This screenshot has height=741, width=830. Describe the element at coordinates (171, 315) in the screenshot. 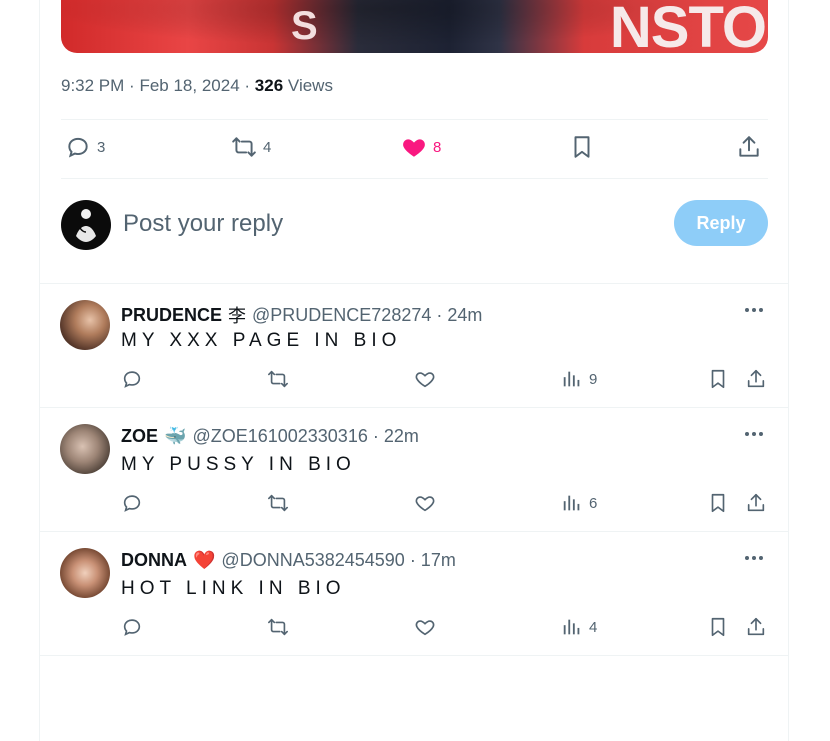

I see `display-name: PRUDENCE` at that location.